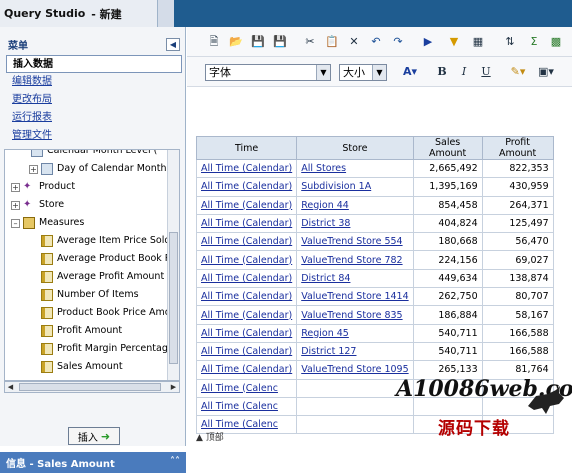  What do you see at coordinates (310, 42) in the screenshot?
I see `cut-icon: ✂` at bounding box center [310, 42].